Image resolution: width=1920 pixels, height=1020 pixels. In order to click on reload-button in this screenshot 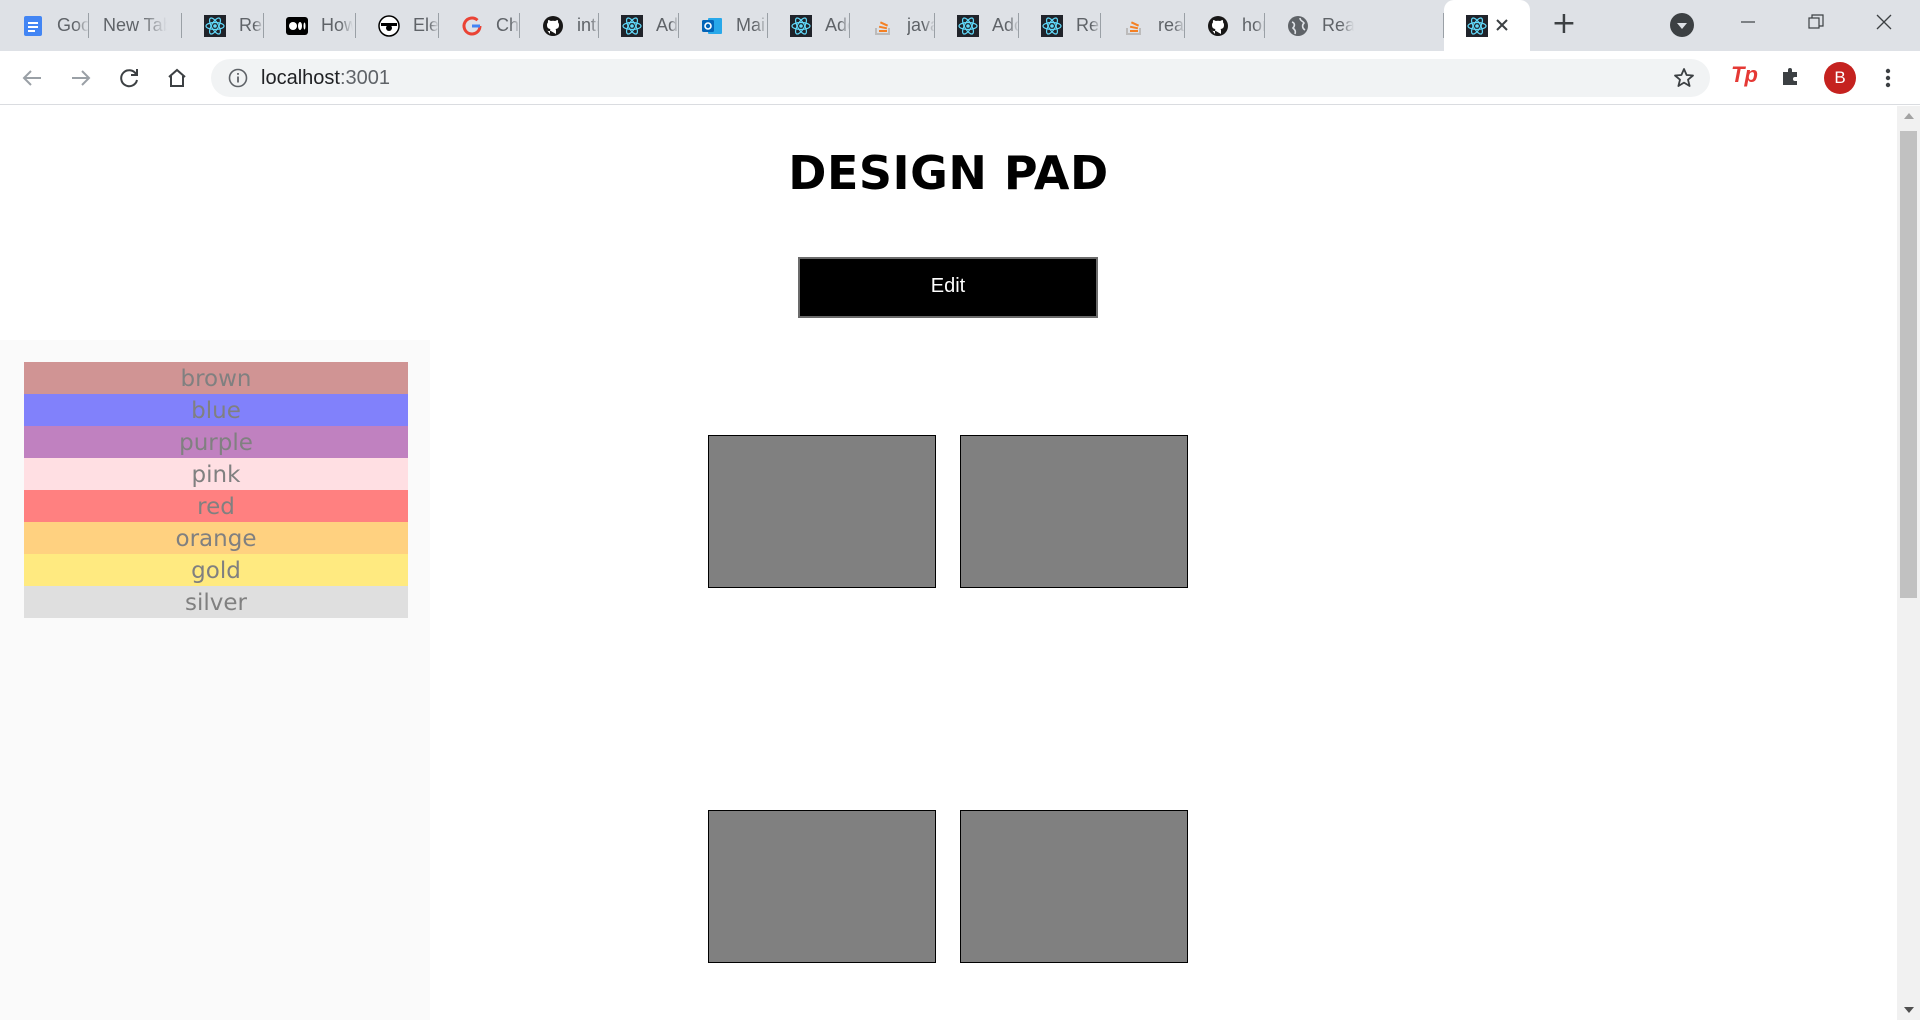, I will do `click(129, 78)`.